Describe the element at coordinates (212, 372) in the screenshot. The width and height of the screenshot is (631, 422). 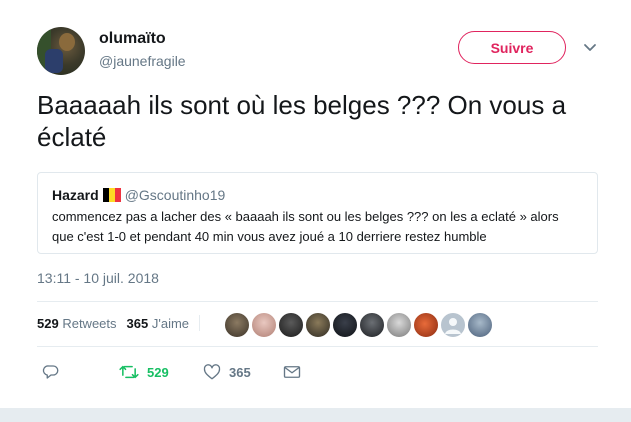
I see `heart-icon` at that location.